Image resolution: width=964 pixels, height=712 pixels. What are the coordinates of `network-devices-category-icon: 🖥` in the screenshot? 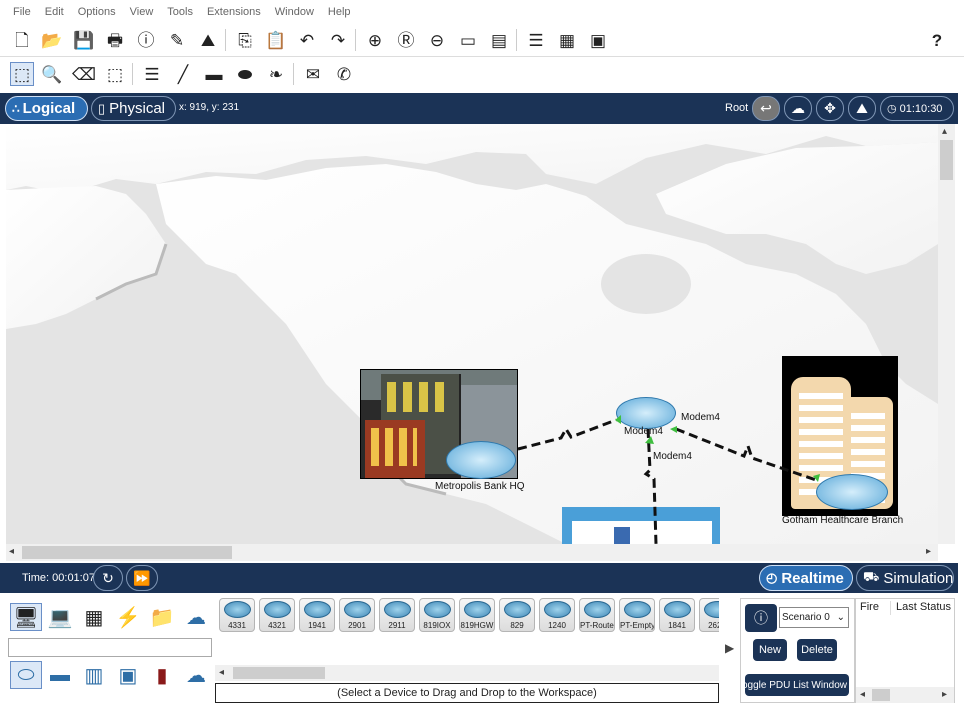 It's located at (26, 617).